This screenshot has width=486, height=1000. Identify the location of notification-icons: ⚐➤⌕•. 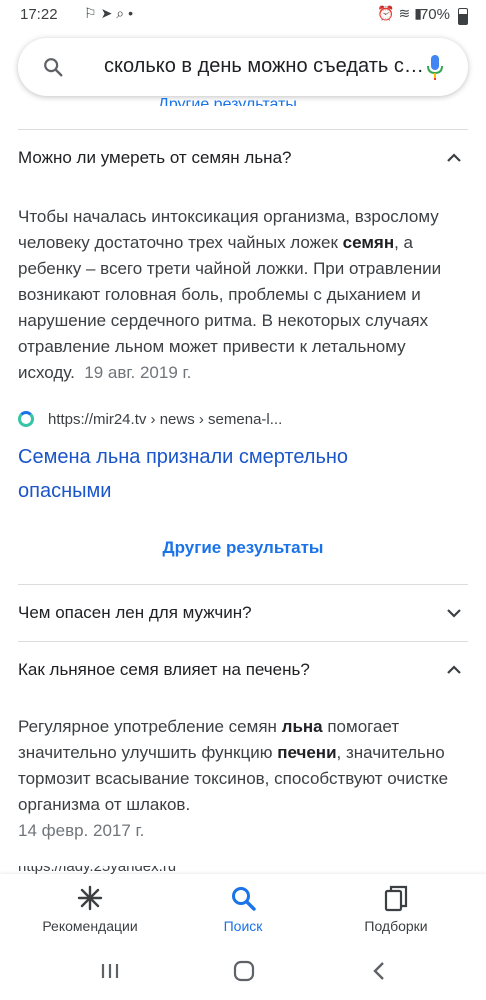
(110, 13).